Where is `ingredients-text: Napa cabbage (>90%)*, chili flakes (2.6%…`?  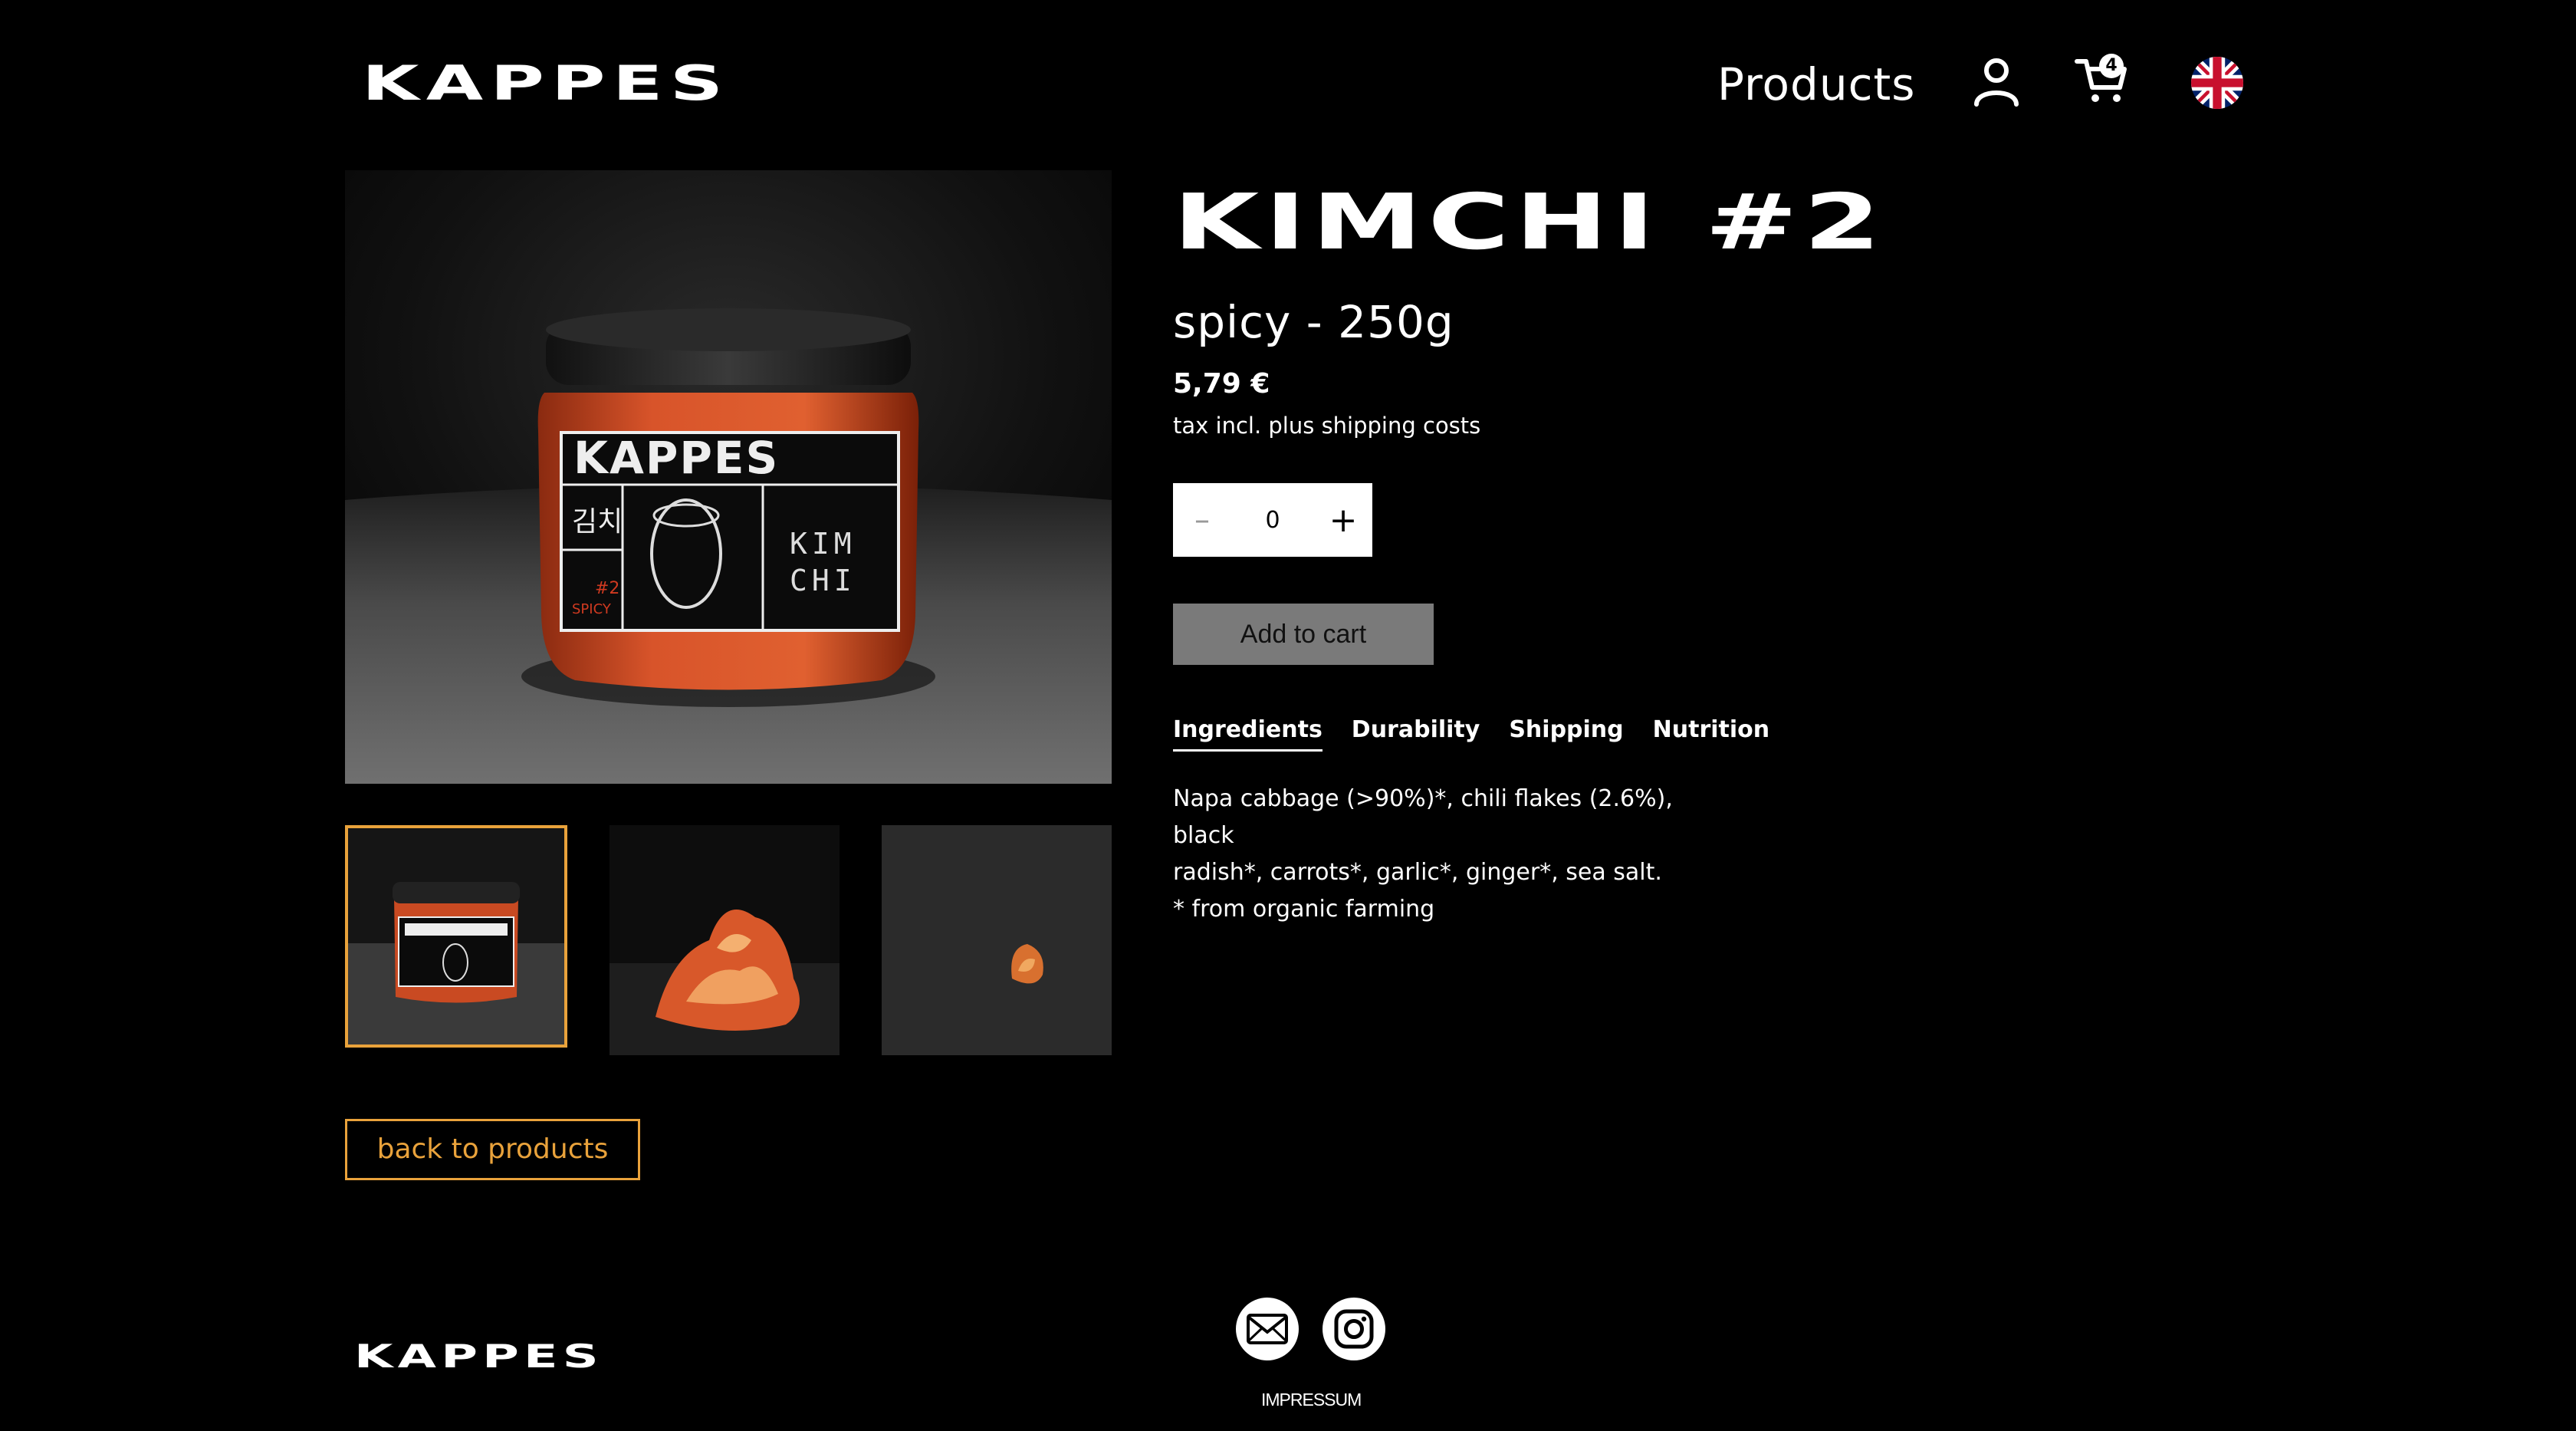
ingredients-text: Napa cabbage (>90%)*, chili flakes (2.6%… is located at coordinates (1449, 854).